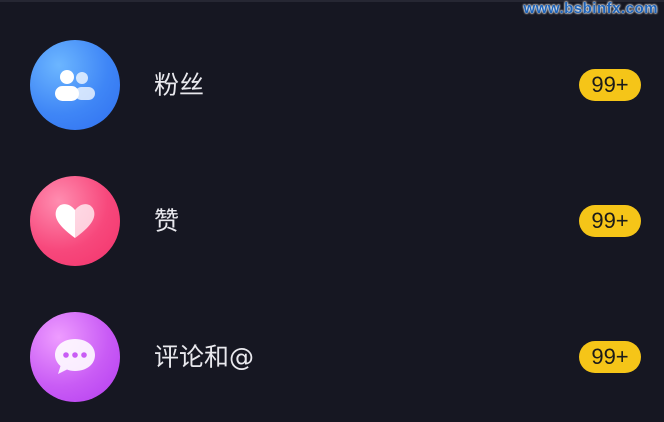 This screenshot has width=664, height=422. What do you see at coordinates (610, 221) in the screenshot?
I see `likes-count-badge: 99+` at bounding box center [610, 221].